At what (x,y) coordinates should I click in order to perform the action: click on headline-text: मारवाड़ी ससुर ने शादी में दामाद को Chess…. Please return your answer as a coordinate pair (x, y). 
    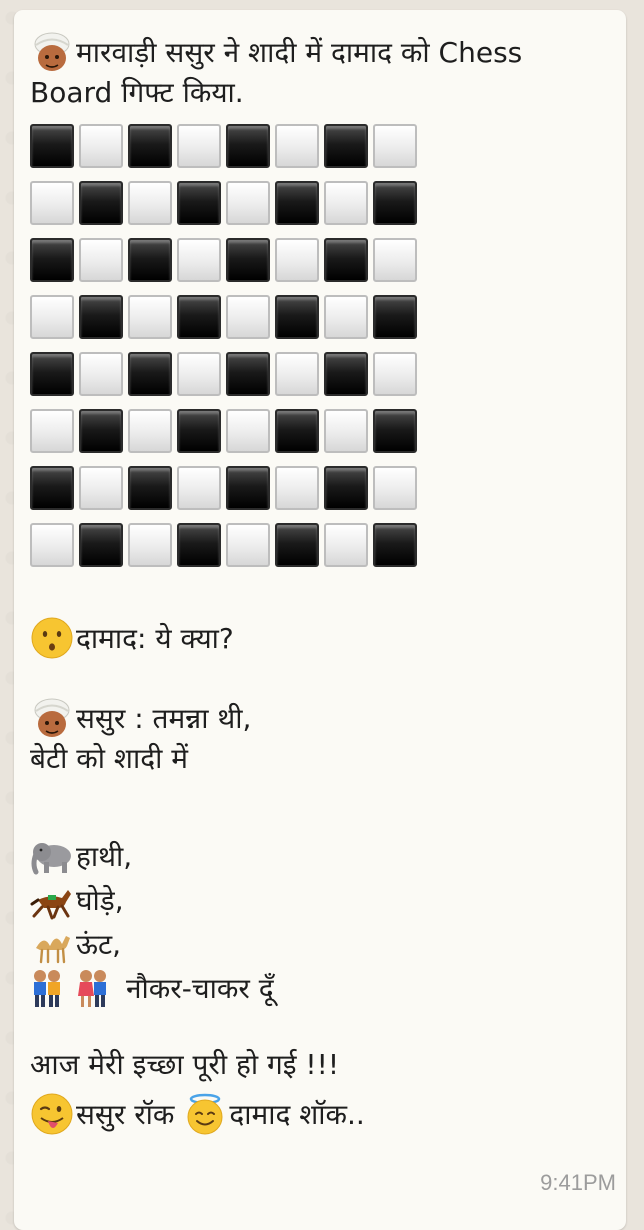
    Looking at the image, I should click on (276, 72).